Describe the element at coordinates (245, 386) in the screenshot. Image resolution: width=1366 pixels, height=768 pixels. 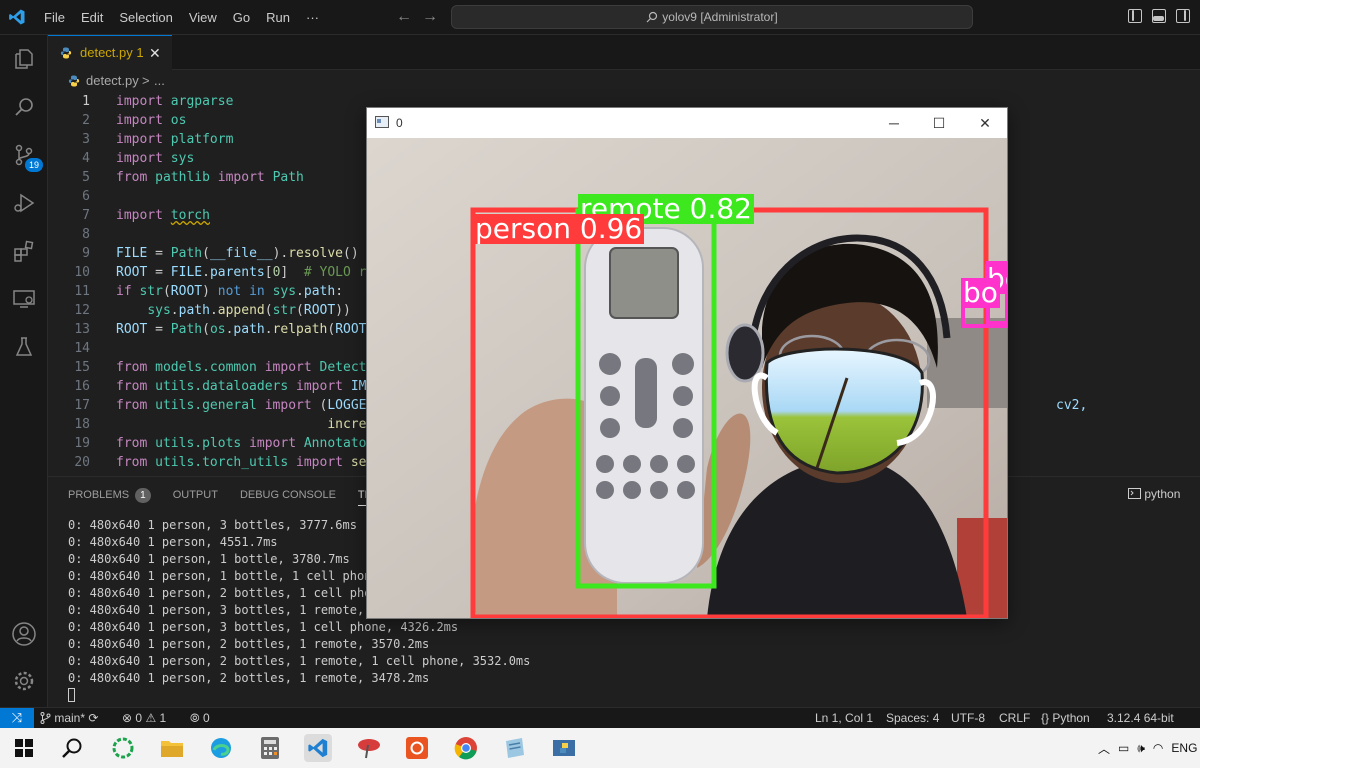
I see `code-text: from utils.dataloaders import IMG` at that location.